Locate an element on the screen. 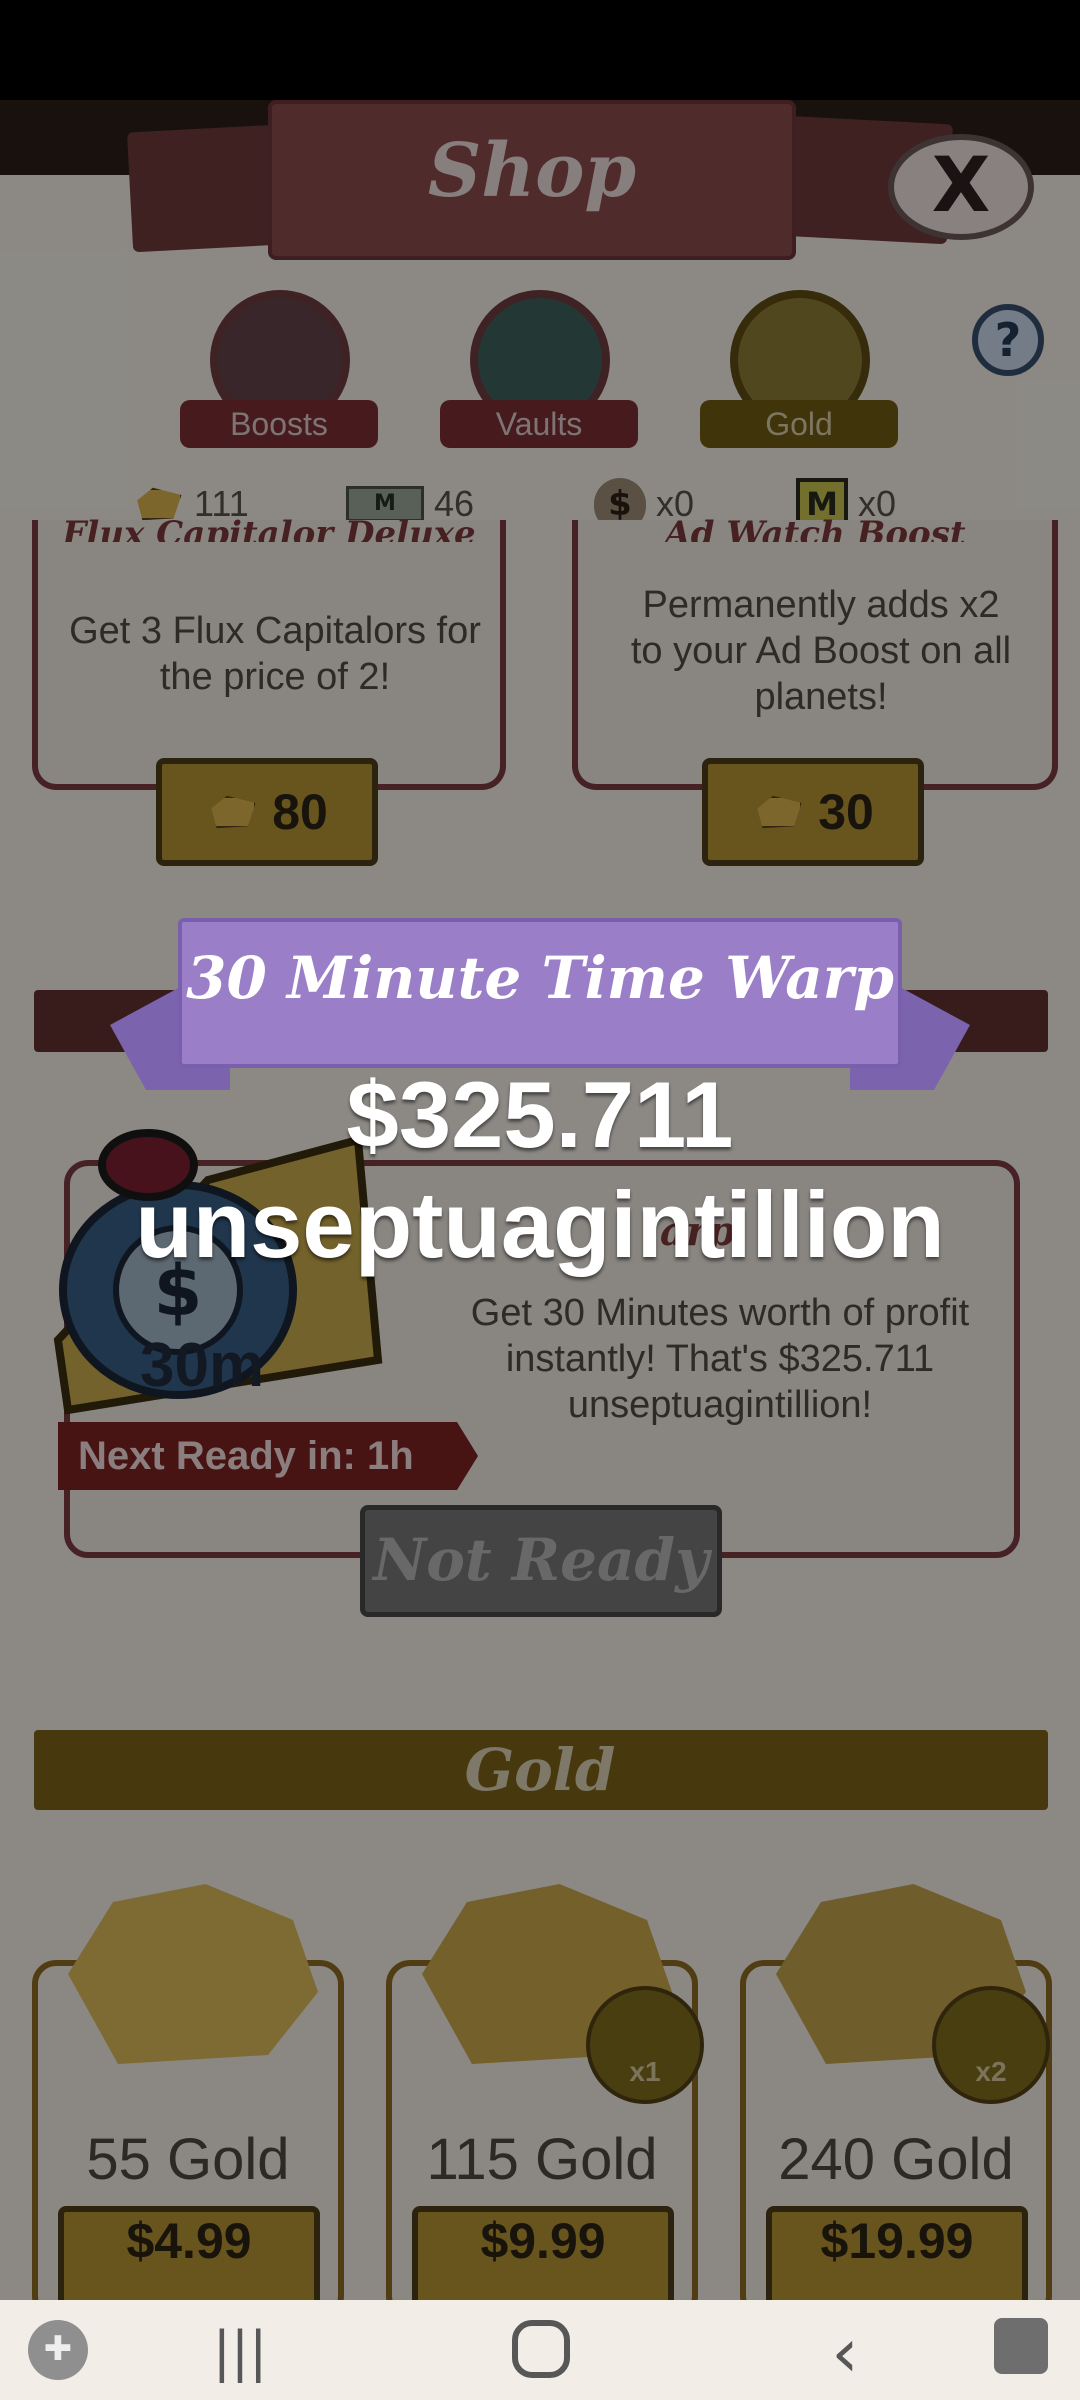 The height and width of the screenshot is (2400, 1080). home-icon is located at coordinates (541, 2349).